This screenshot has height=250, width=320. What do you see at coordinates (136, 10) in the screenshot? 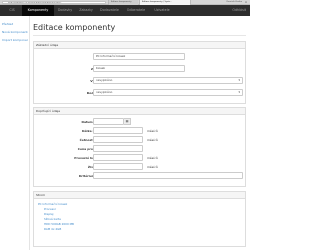
I see `nav-item-odberatele: Odberatele` at bounding box center [136, 10].